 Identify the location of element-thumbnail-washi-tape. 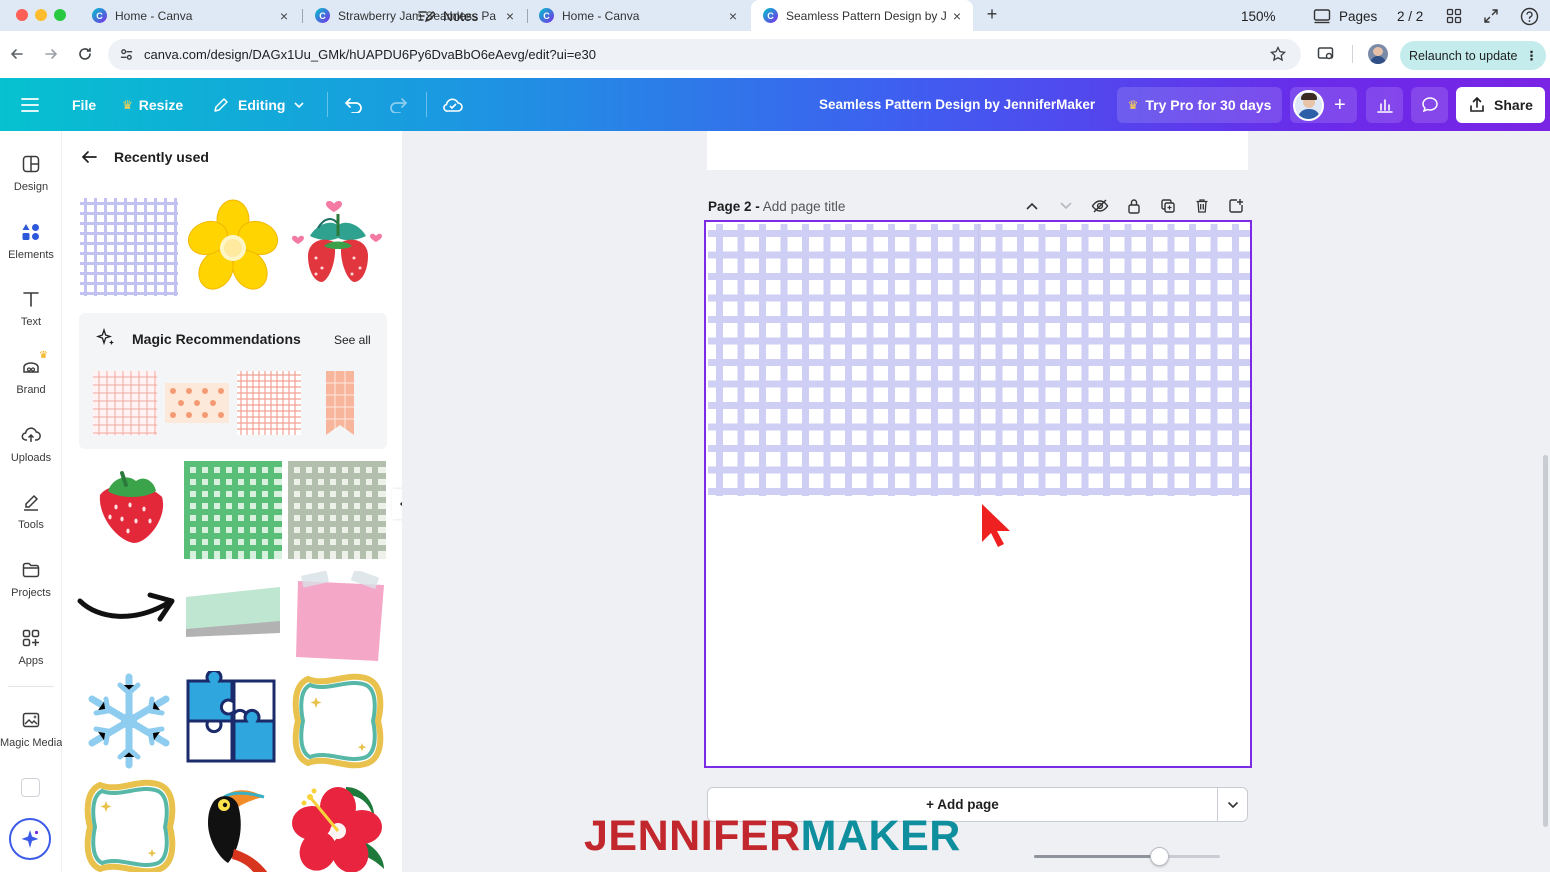
(233, 616).